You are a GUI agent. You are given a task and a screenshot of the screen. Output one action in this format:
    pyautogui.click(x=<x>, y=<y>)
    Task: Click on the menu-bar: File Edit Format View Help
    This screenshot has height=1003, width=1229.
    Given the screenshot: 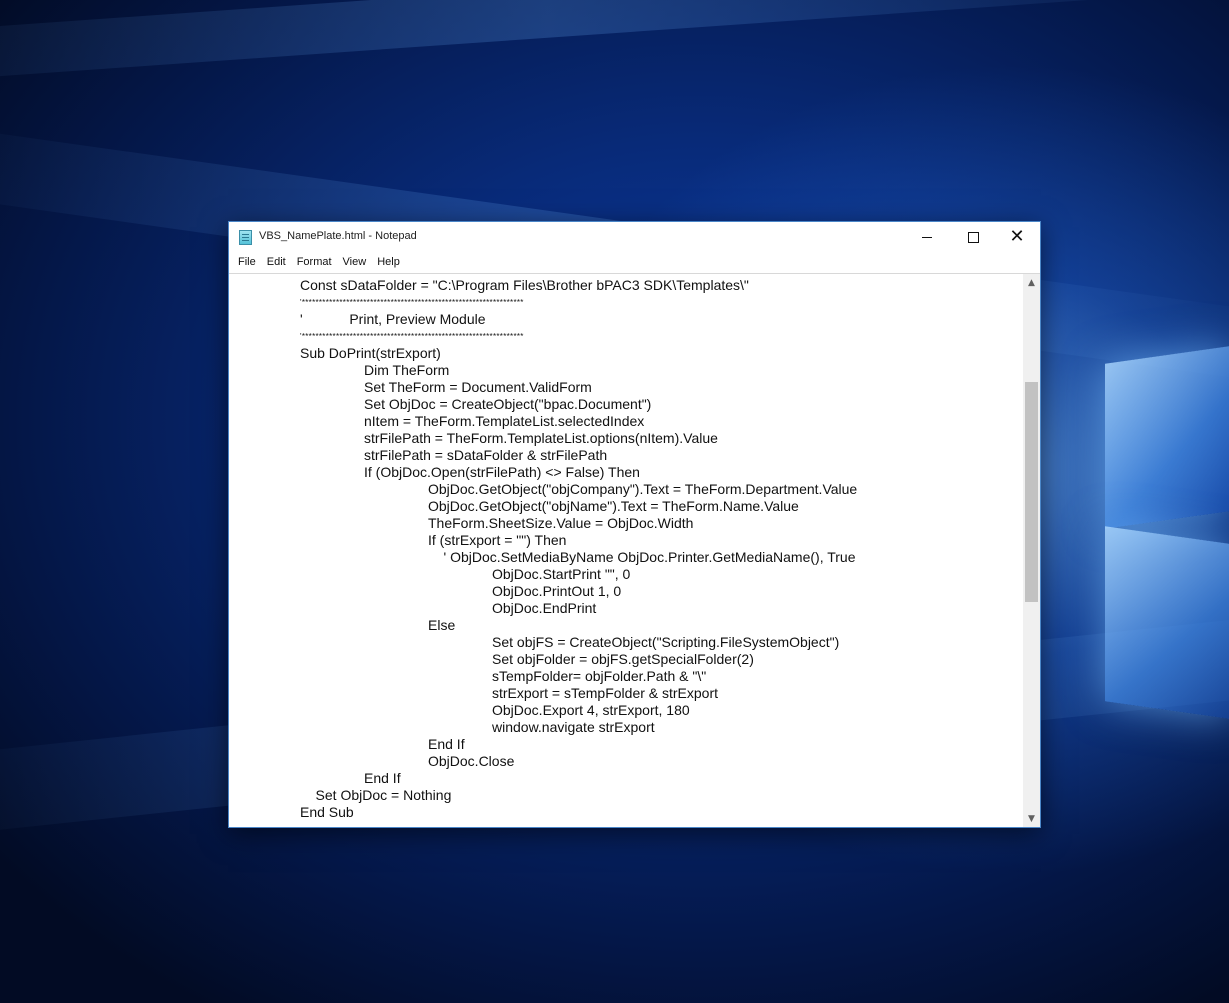 What is the action you would take?
    pyautogui.click(x=634, y=262)
    